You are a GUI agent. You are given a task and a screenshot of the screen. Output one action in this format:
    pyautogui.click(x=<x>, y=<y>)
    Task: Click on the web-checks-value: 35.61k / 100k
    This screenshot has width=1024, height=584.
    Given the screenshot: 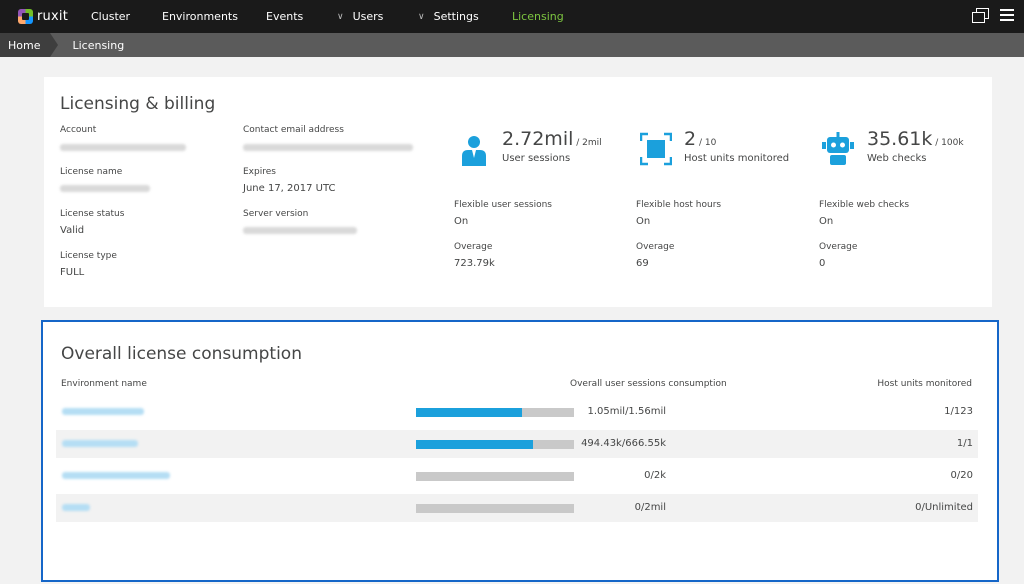 What is the action you would take?
    pyautogui.click(x=915, y=139)
    